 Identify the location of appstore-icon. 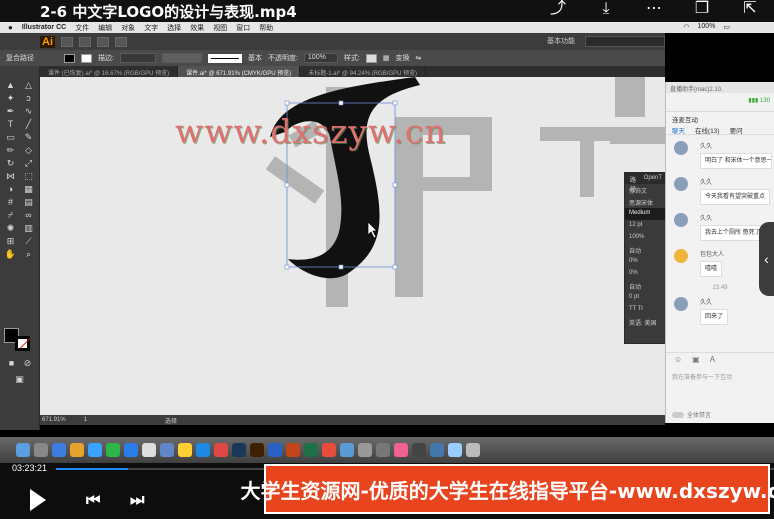
(203, 450).